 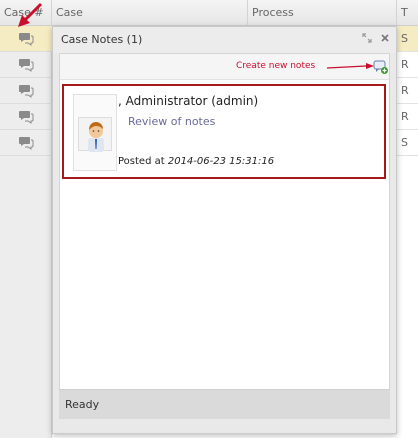 I want to click on posted-label: Posted at, so click(x=143, y=161).